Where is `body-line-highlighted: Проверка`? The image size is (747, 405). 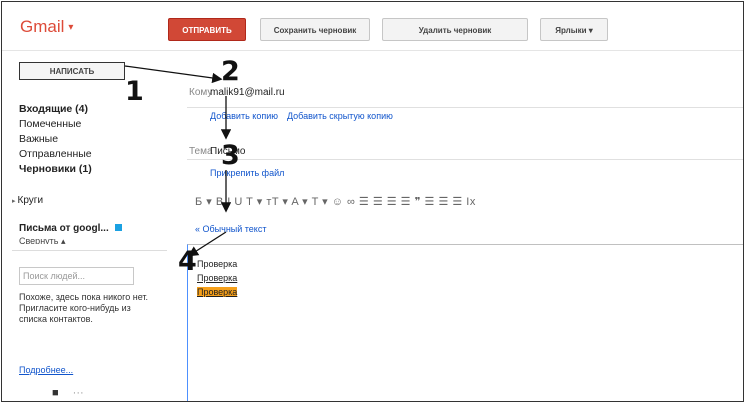
body-line-highlighted: Проверка is located at coordinates (217, 292).